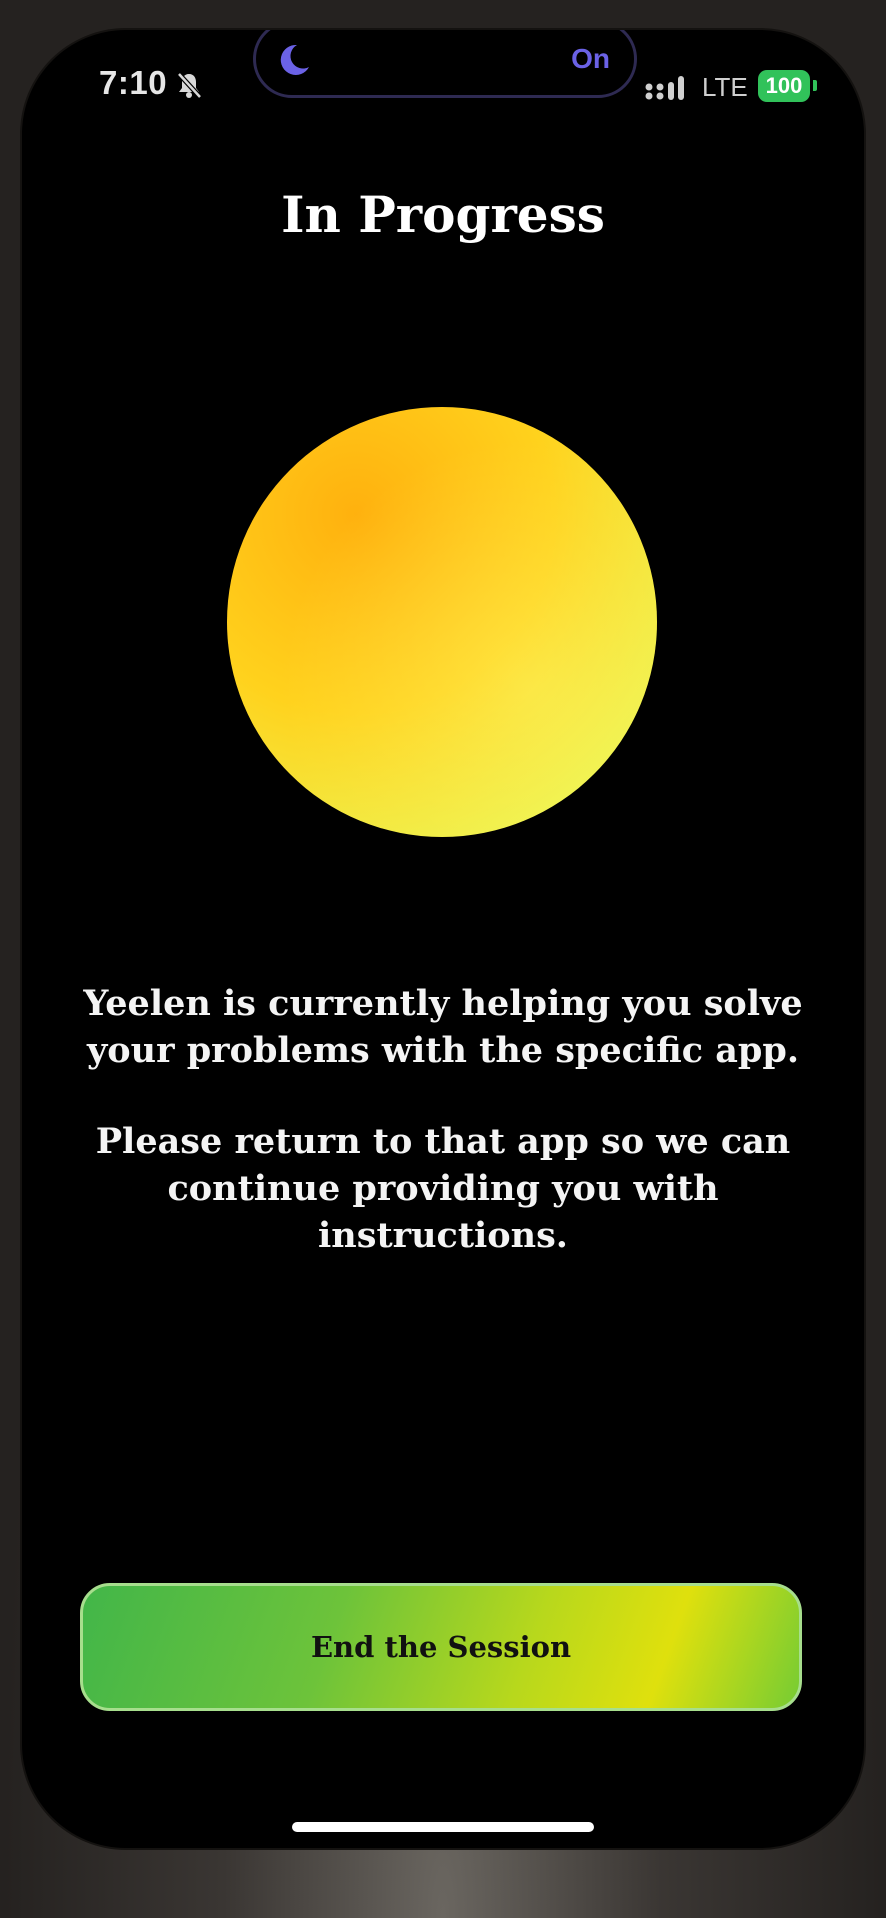 The height and width of the screenshot is (1918, 886). Describe the element at coordinates (443, 214) in the screenshot. I see `page-title: In Progress` at that location.